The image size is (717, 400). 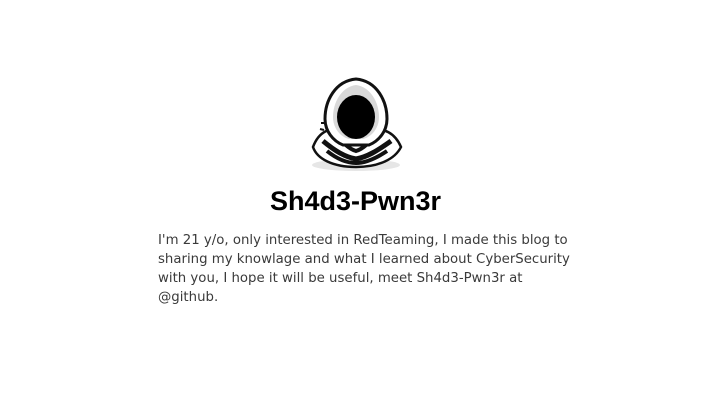 I want to click on profile-name: Sh4d3-Pwn3r, so click(x=355, y=201).